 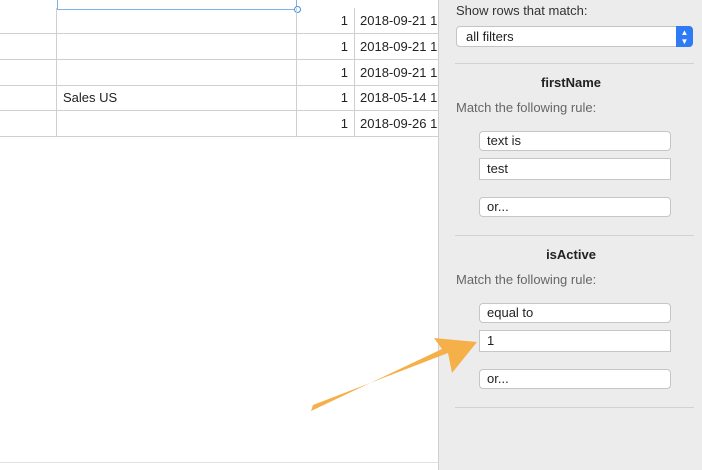 I want to click on match-mode-value: all filters, so click(x=490, y=36).